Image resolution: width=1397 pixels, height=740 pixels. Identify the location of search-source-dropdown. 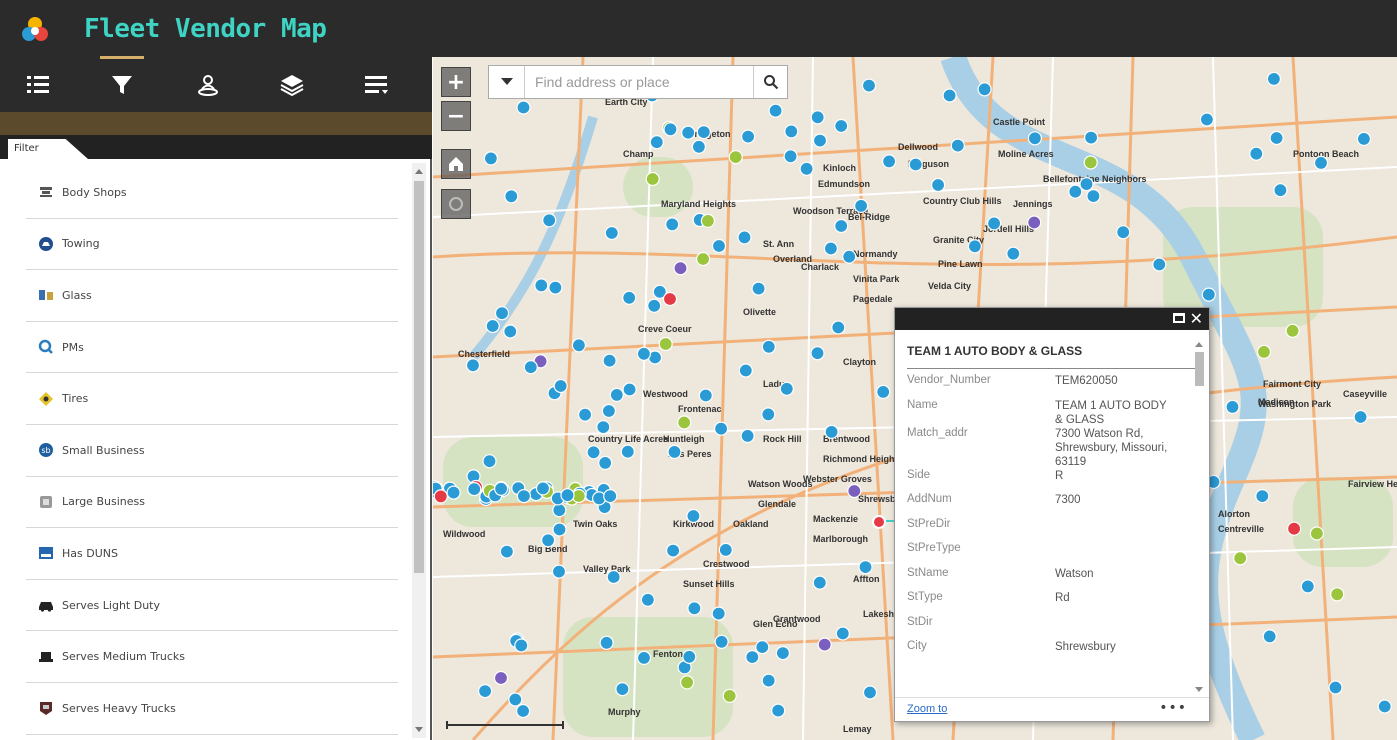
(507, 82).